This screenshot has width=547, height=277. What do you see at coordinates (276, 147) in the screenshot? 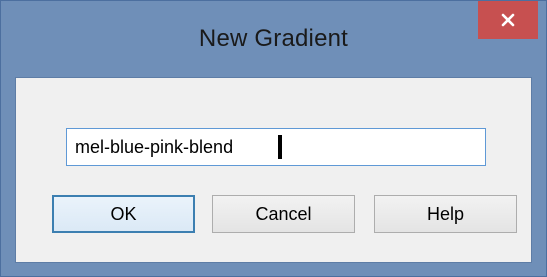
I see `gradient-name-input` at bounding box center [276, 147].